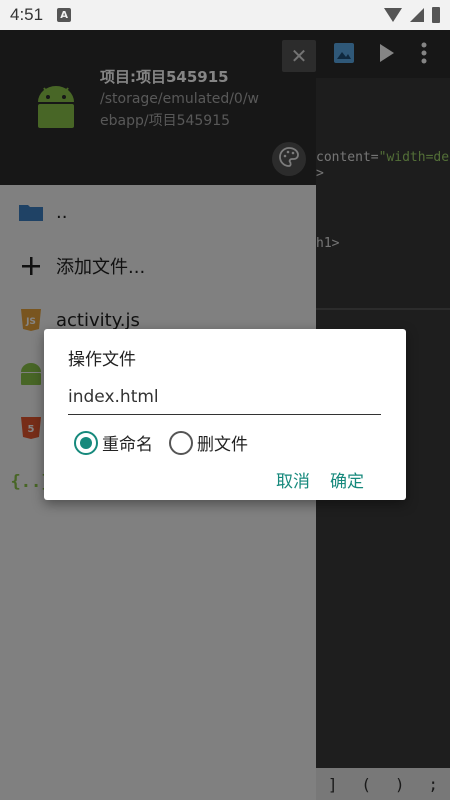 This screenshot has width=450, height=800. I want to click on delete-file-radio: 删文件, so click(208, 442).